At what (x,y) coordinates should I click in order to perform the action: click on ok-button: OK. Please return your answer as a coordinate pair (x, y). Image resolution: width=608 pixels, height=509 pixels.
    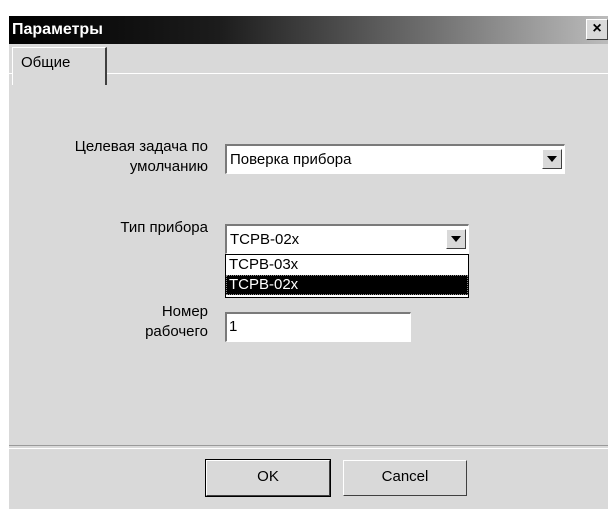
    Looking at the image, I should click on (268, 478).